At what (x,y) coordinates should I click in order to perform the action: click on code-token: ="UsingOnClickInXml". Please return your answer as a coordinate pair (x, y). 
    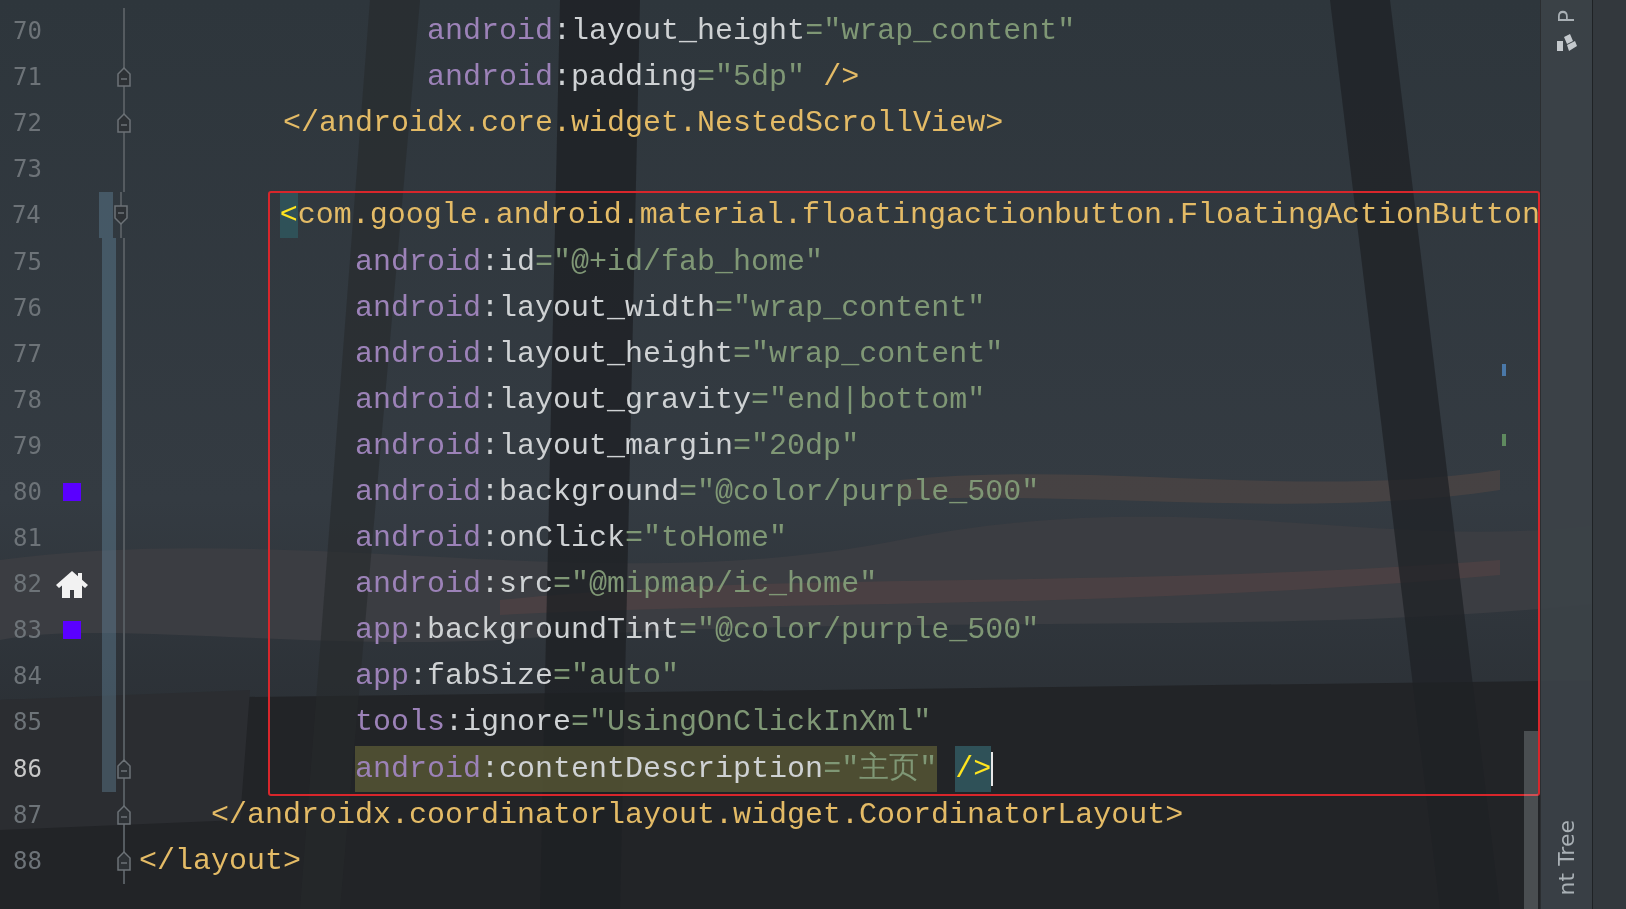
    Looking at the image, I should click on (751, 723).